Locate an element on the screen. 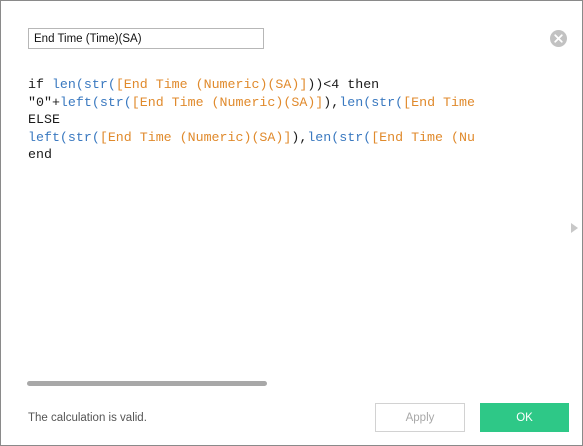  keyword-if: if is located at coordinates (40, 84).